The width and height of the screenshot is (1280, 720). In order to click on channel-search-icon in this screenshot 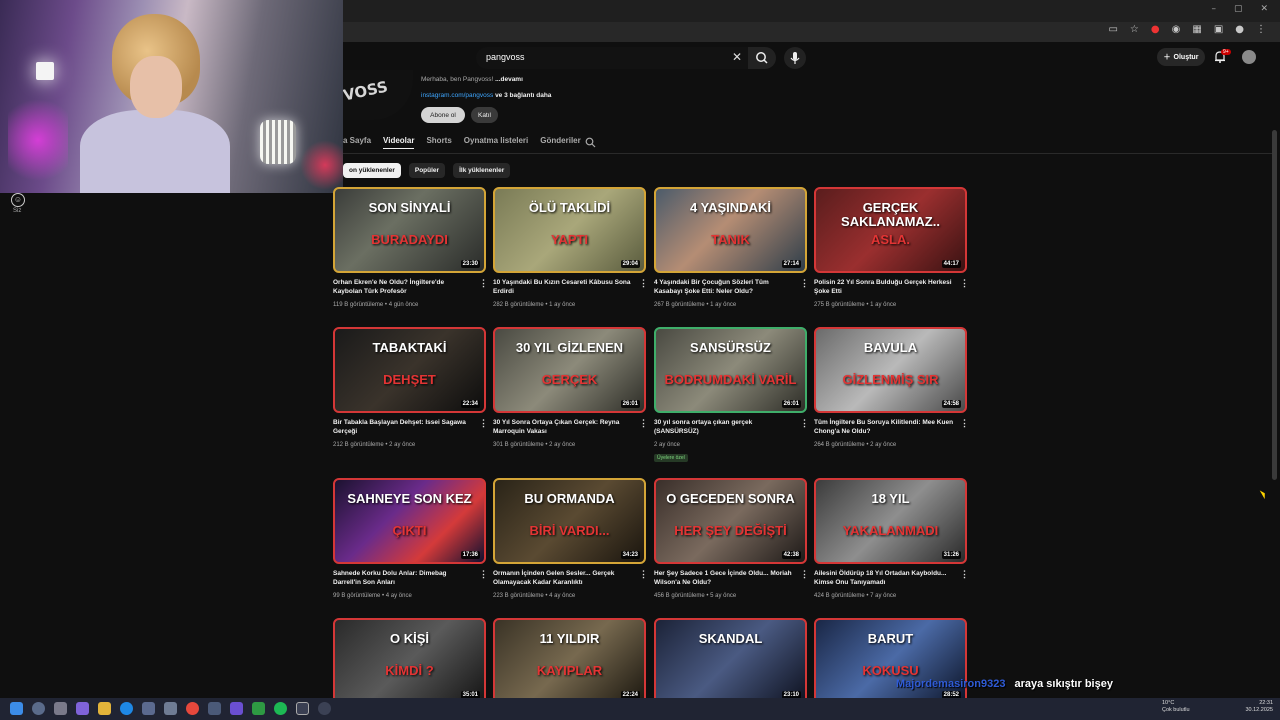, I will do `click(590, 142)`.